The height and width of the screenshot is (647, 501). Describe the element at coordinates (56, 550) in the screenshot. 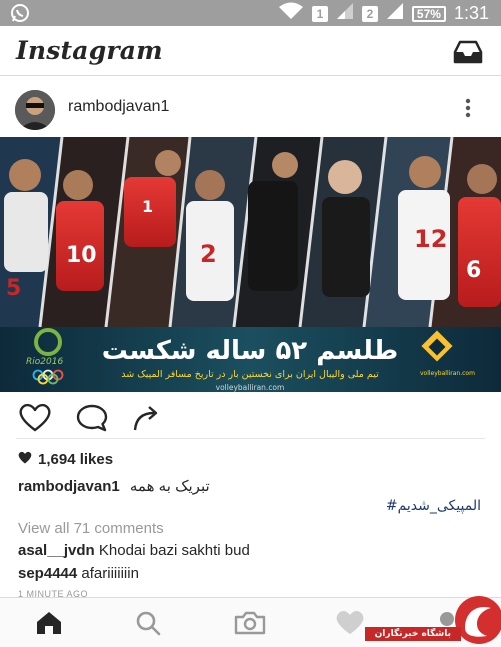

I see `comment-username: asal__jvdn` at that location.